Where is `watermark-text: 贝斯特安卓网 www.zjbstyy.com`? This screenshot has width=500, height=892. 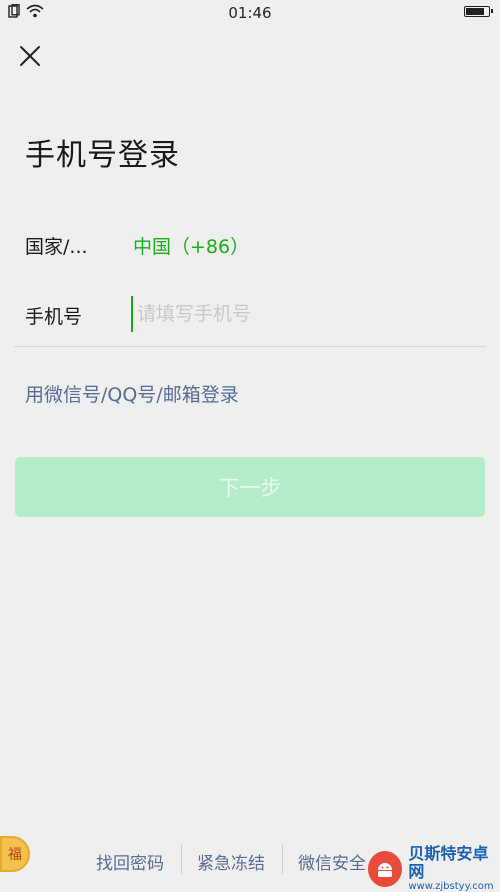 watermark-text: 贝斯特安卓网 www.zjbstyy.com is located at coordinates (454, 868).